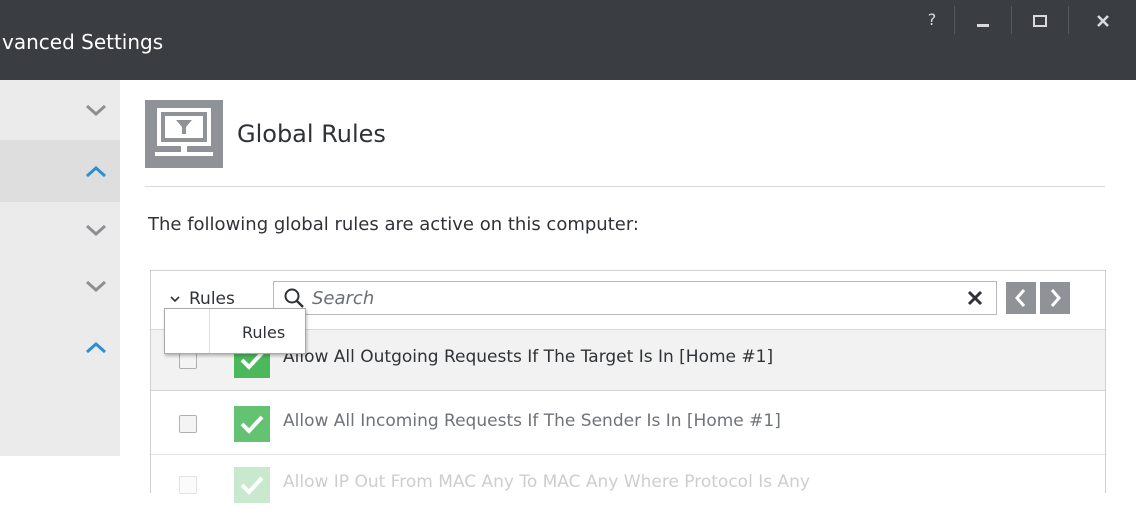  I want to click on window-title: vanced Settings, so click(83, 42).